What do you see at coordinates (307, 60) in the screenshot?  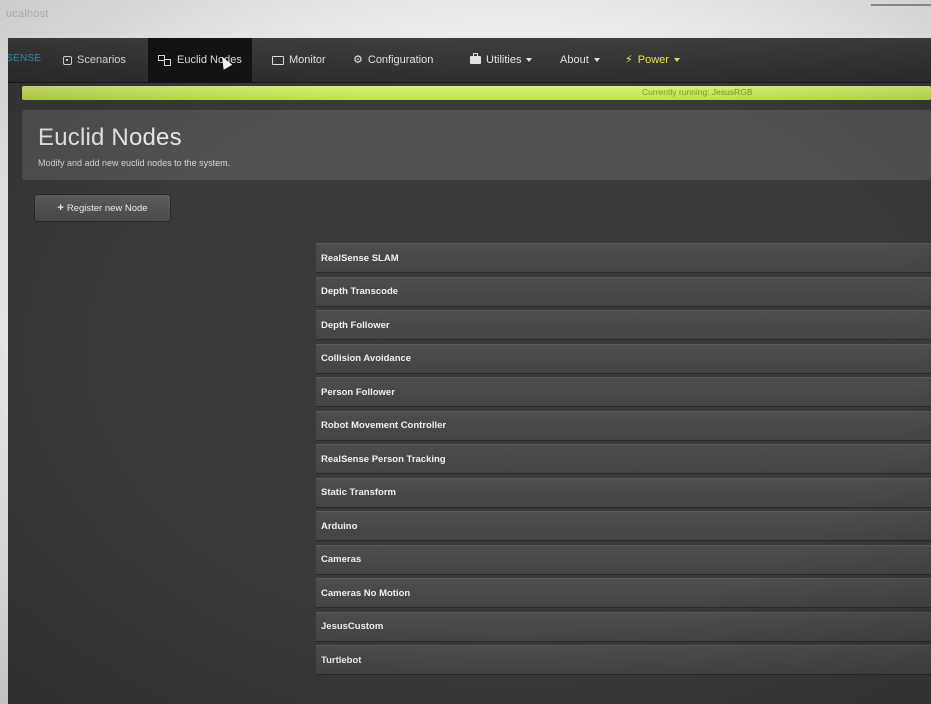 I see `nav-monitor-label: Monitor` at bounding box center [307, 60].